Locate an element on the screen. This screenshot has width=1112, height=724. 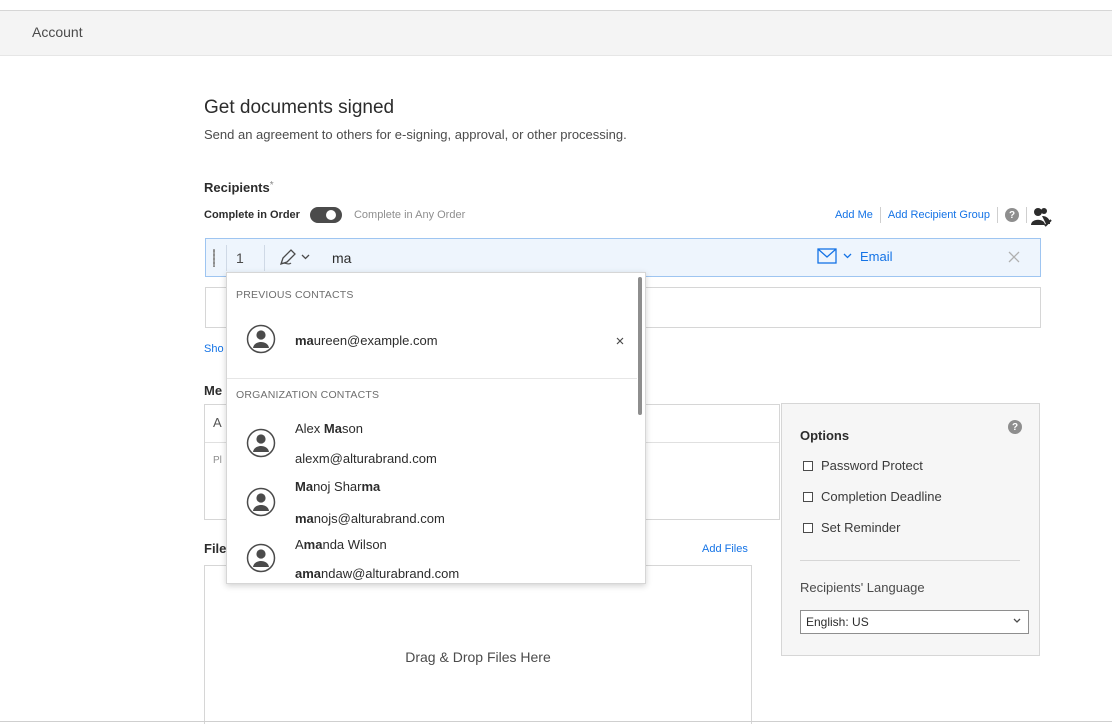
recipients-label: Recipients* is located at coordinates (239, 187).